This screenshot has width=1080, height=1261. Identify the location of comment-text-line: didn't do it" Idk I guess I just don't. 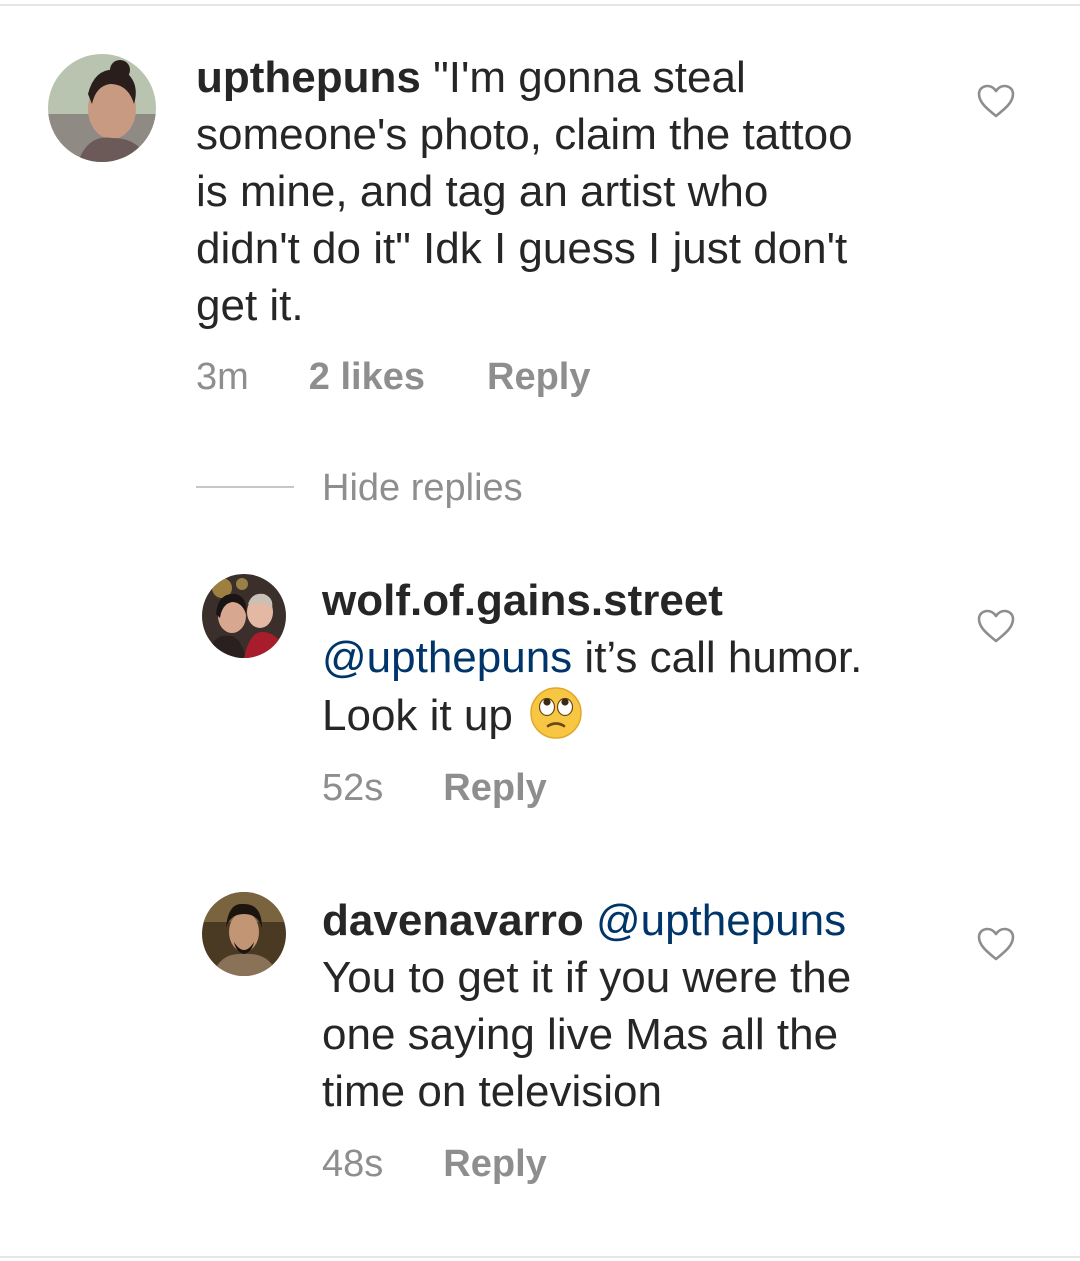
(522, 248).